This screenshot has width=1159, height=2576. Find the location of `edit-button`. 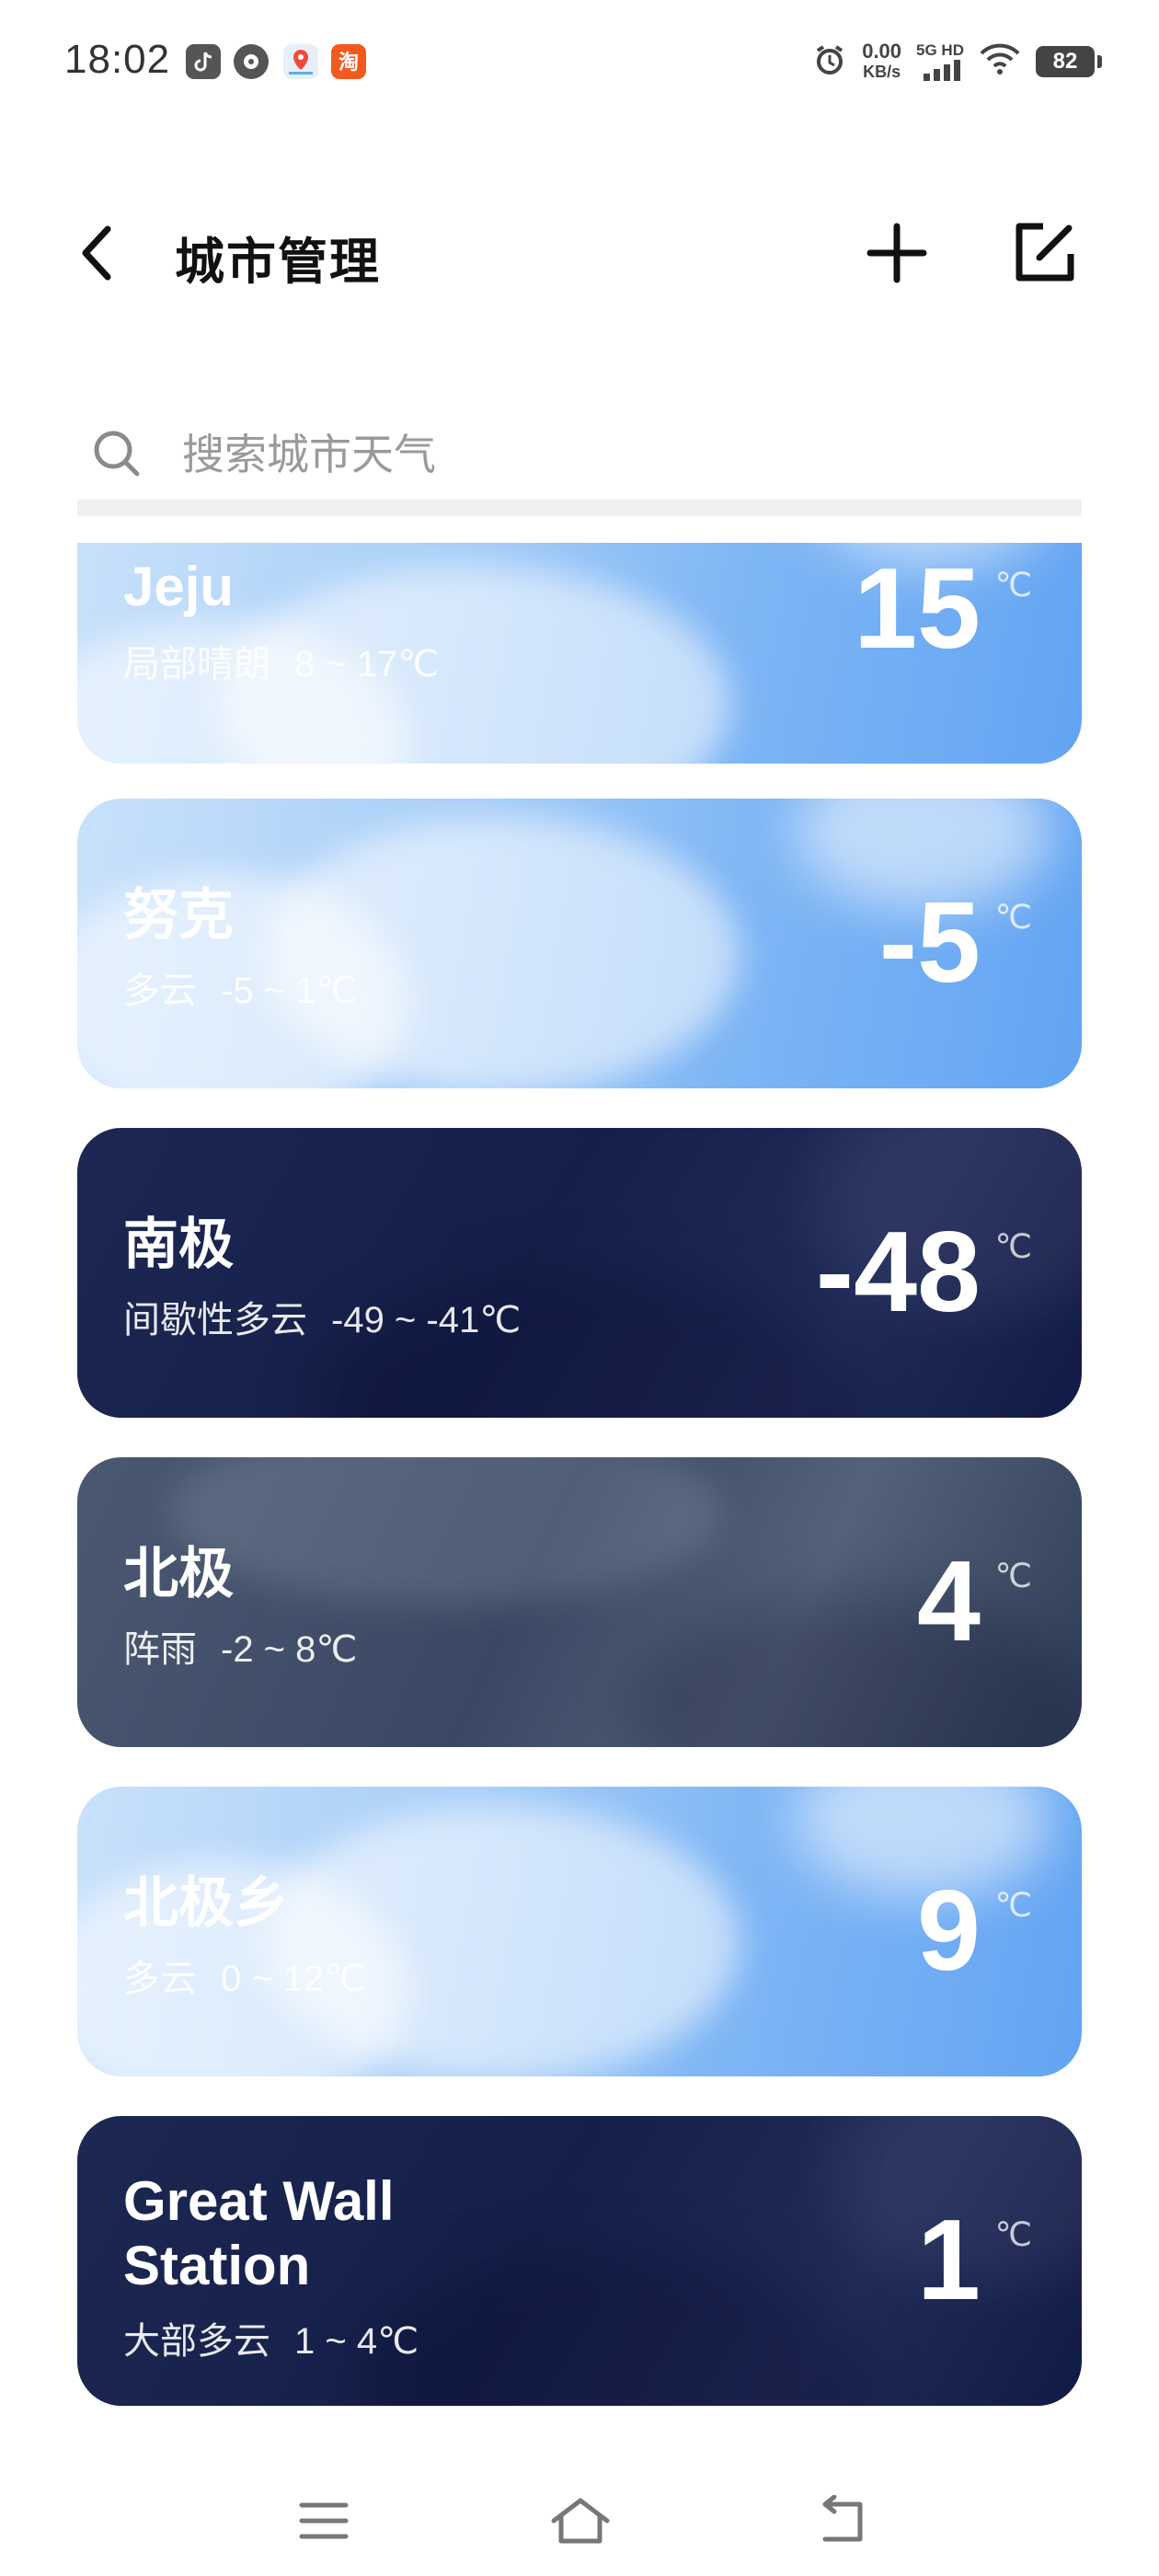

edit-button is located at coordinates (1044, 253).